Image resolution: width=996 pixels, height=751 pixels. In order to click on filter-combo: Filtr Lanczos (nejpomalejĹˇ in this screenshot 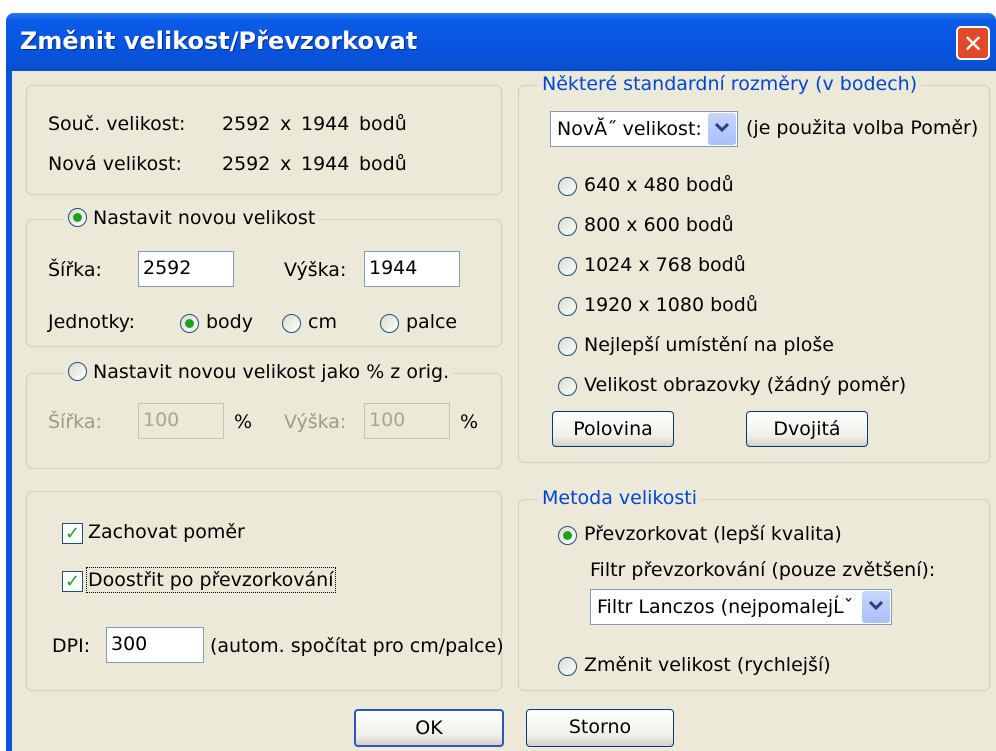, I will do `click(741, 607)`.